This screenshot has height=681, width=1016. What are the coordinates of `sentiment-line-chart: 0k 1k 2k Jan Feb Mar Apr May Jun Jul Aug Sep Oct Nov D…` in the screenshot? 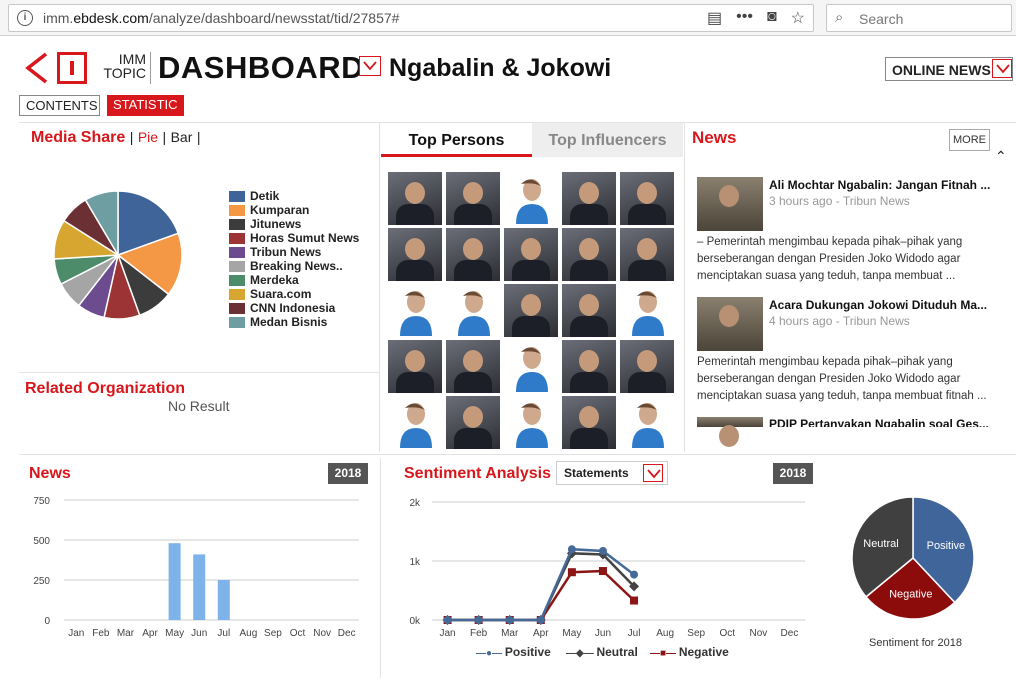 It's located at (607, 568).